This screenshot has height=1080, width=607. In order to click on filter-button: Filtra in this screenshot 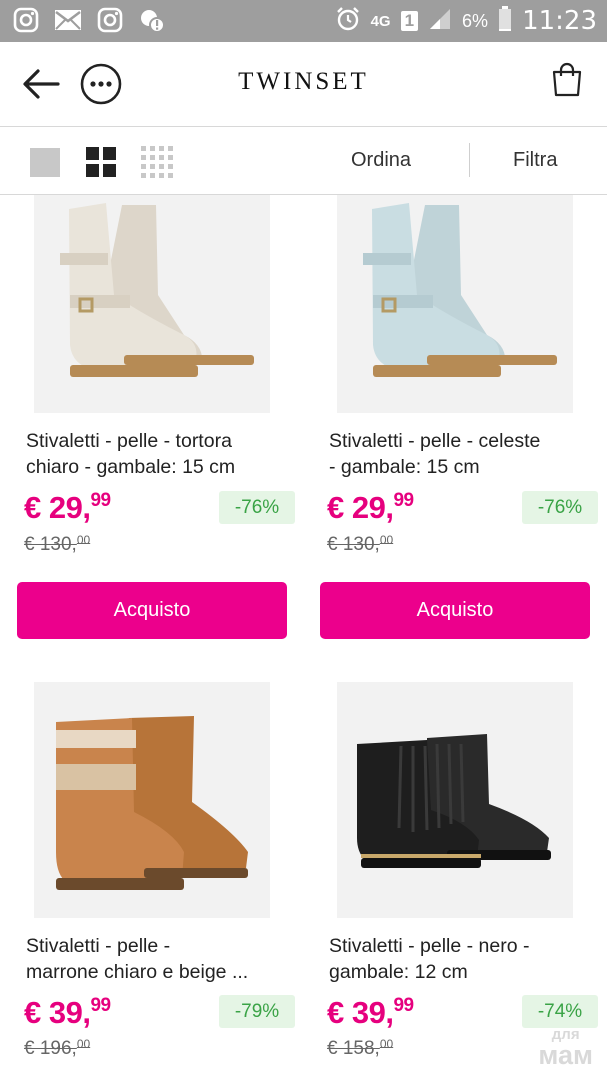, I will do `click(535, 160)`.